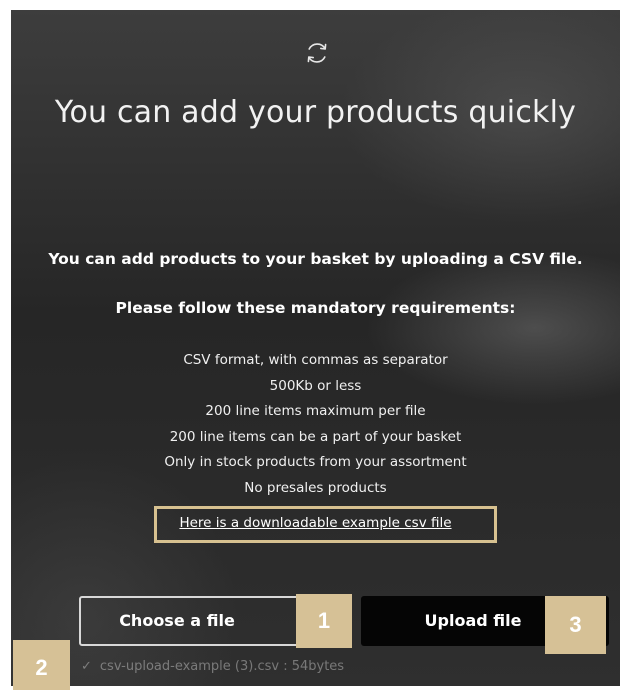 The width and height of the screenshot is (631, 696). What do you see at coordinates (222, 666) in the screenshot?
I see `selected-file-name: csv-upload-example (3).csv : 54bytes` at bounding box center [222, 666].